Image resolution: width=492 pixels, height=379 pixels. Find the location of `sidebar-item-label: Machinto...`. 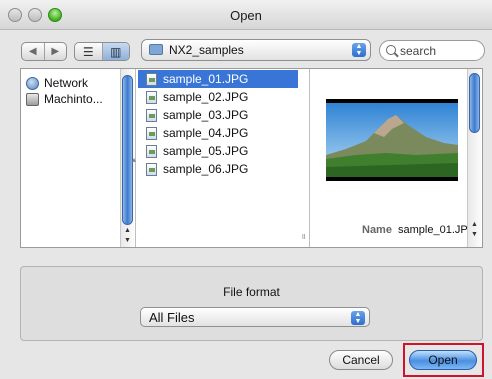

sidebar-item-label: Machinto... is located at coordinates (73, 99).